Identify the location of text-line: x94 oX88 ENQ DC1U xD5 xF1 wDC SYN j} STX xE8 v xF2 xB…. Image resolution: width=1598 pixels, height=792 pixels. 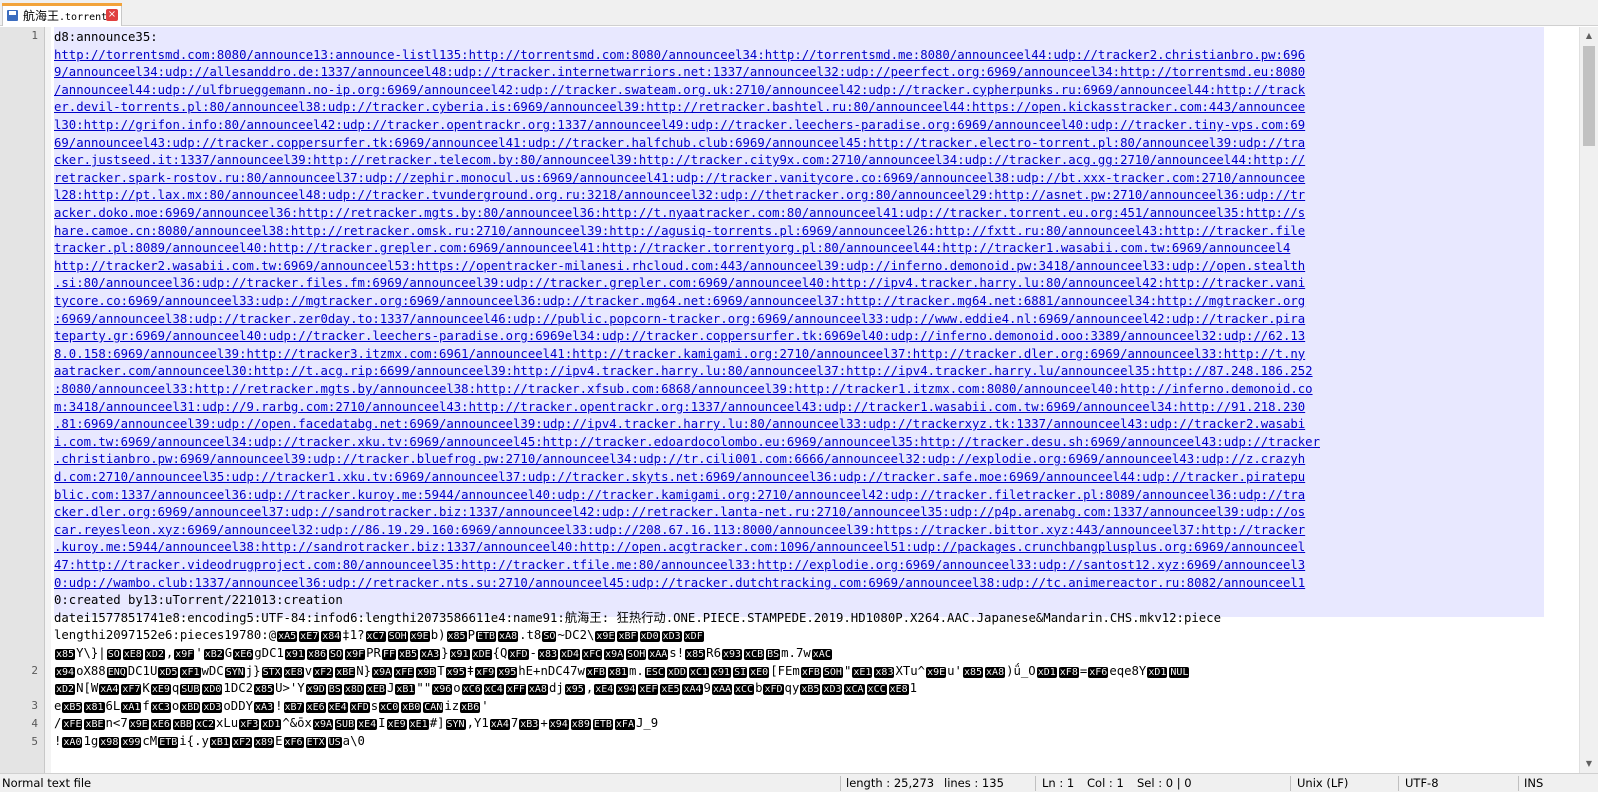
(622, 672).